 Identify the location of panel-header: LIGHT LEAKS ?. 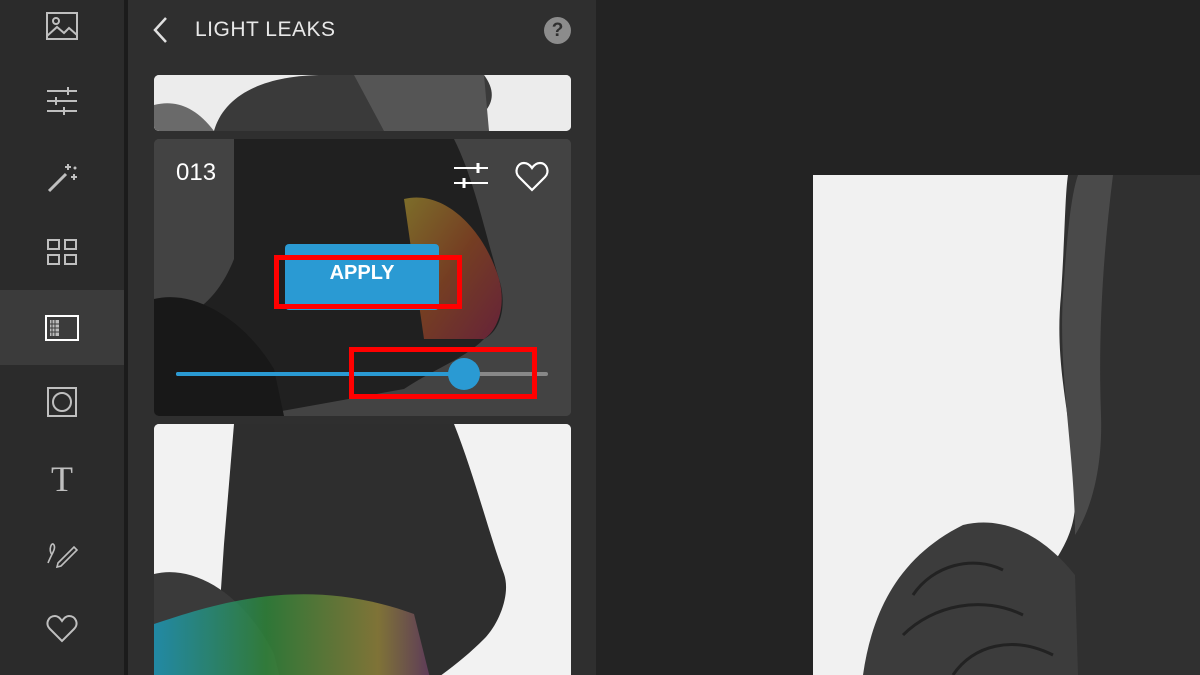
(362, 31).